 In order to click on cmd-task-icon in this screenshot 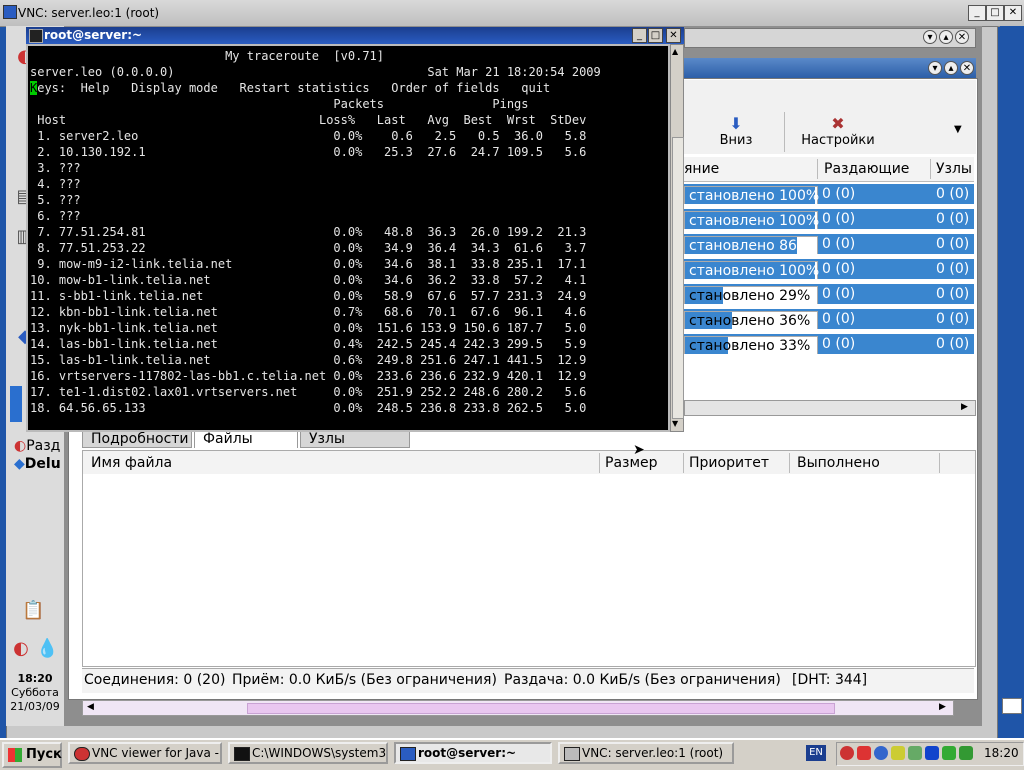, I will do `click(242, 754)`.